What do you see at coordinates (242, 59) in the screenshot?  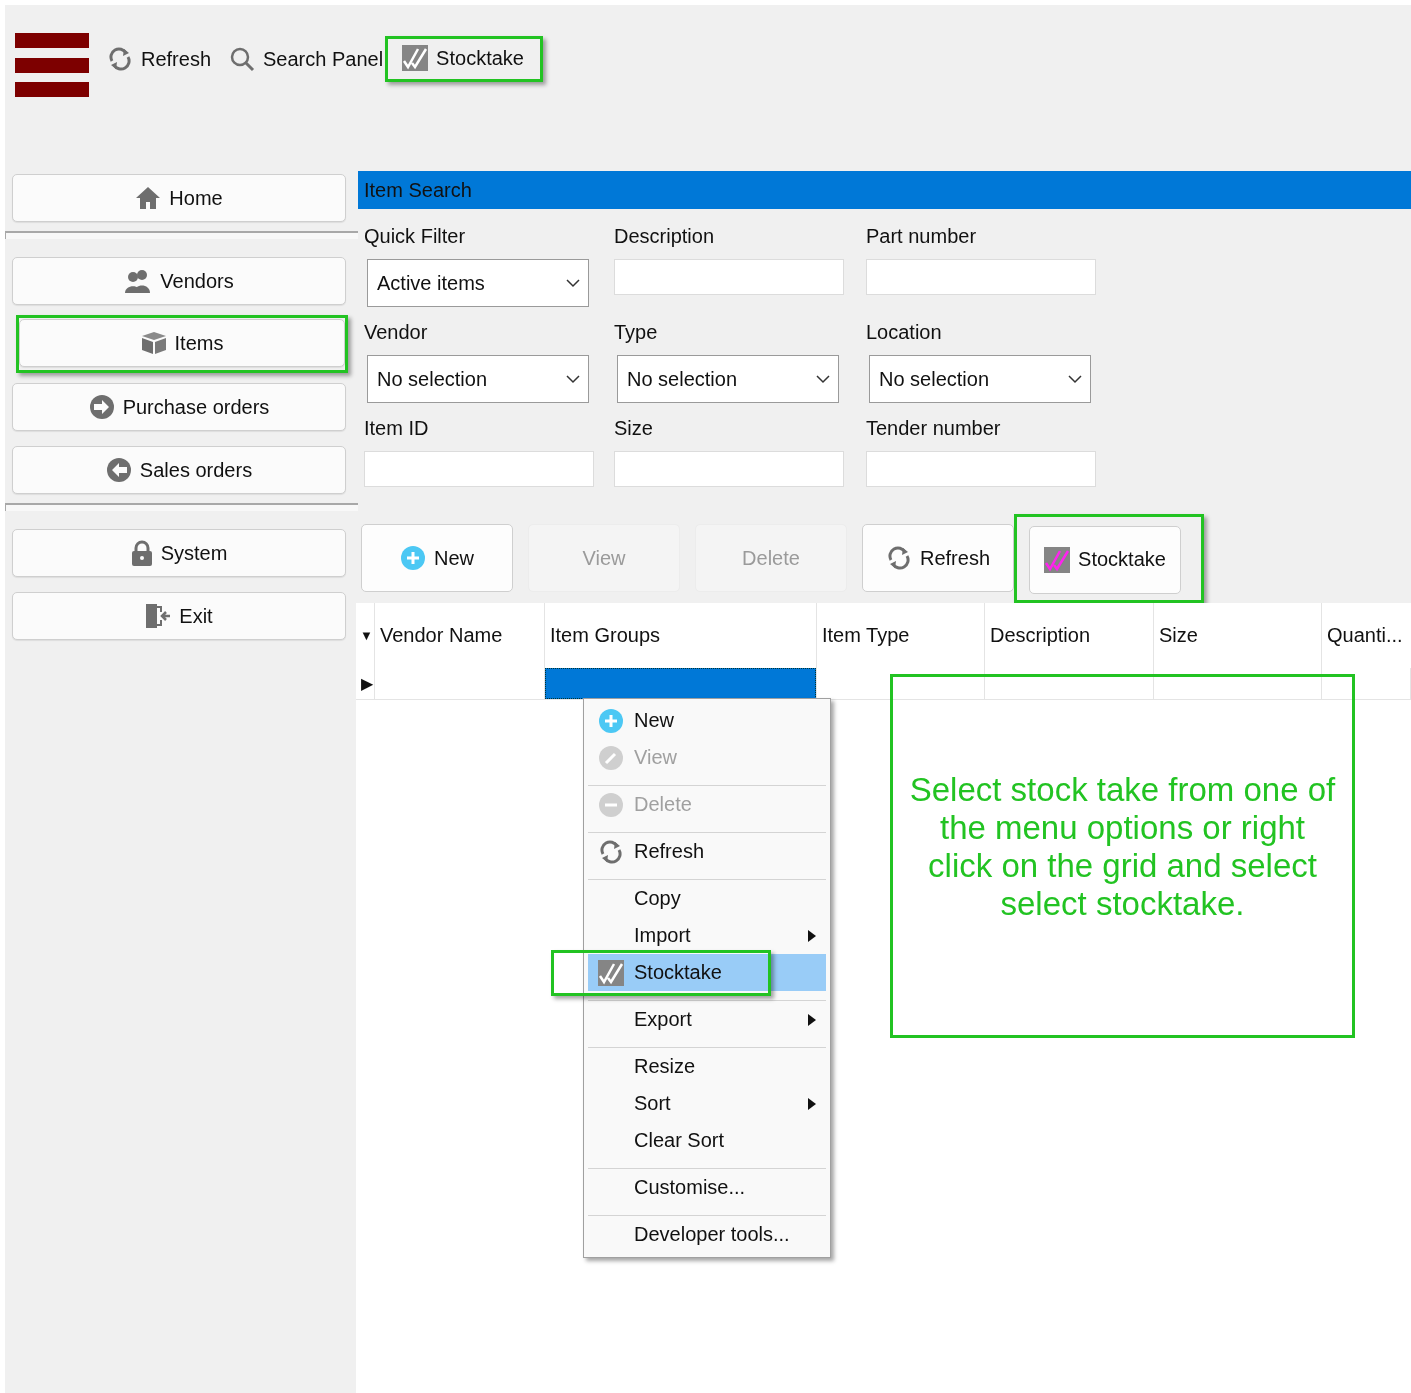 I see `search-icon` at bounding box center [242, 59].